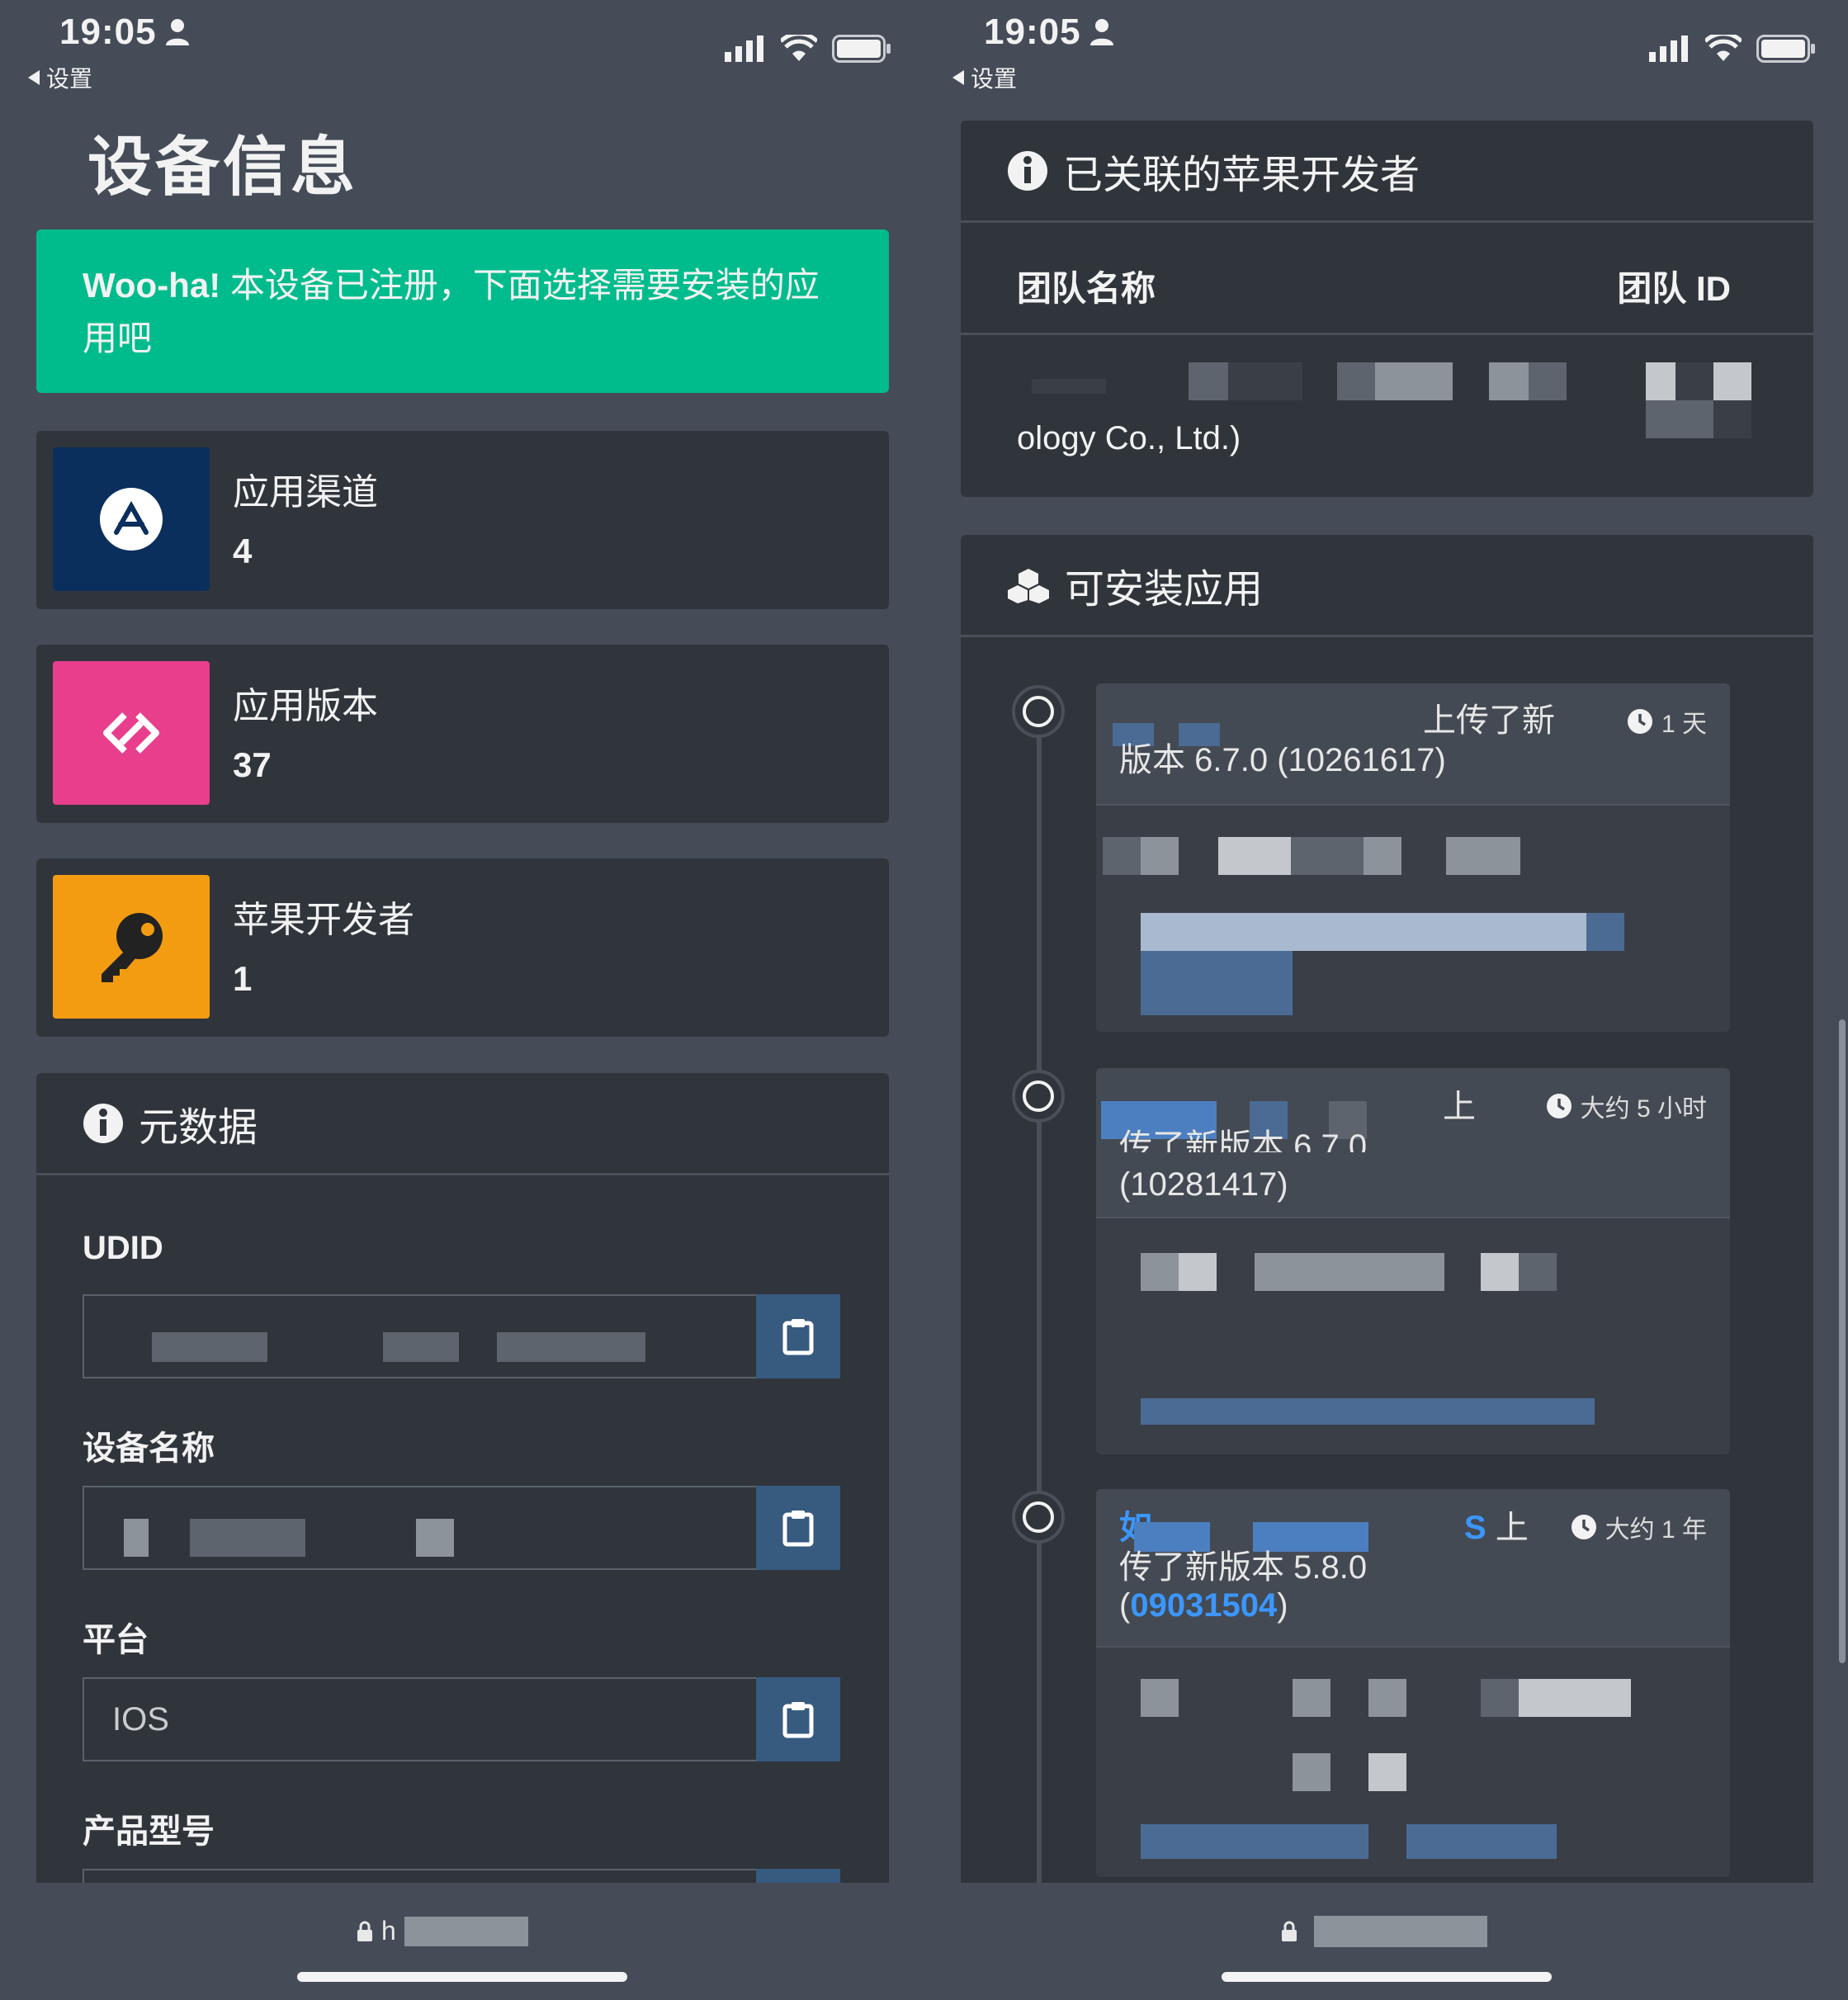 This screenshot has height=2000, width=1848. Describe the element at coordinates (1027, 170) in the screenshot. I see `info-icon` at that location.